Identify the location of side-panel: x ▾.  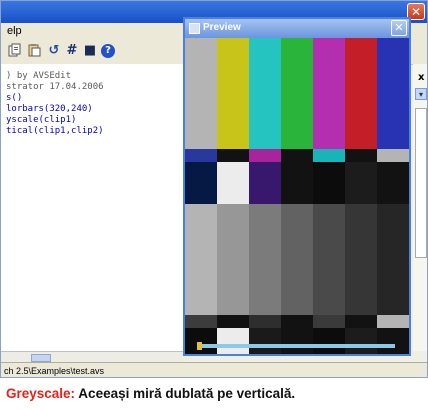
(420, 207).